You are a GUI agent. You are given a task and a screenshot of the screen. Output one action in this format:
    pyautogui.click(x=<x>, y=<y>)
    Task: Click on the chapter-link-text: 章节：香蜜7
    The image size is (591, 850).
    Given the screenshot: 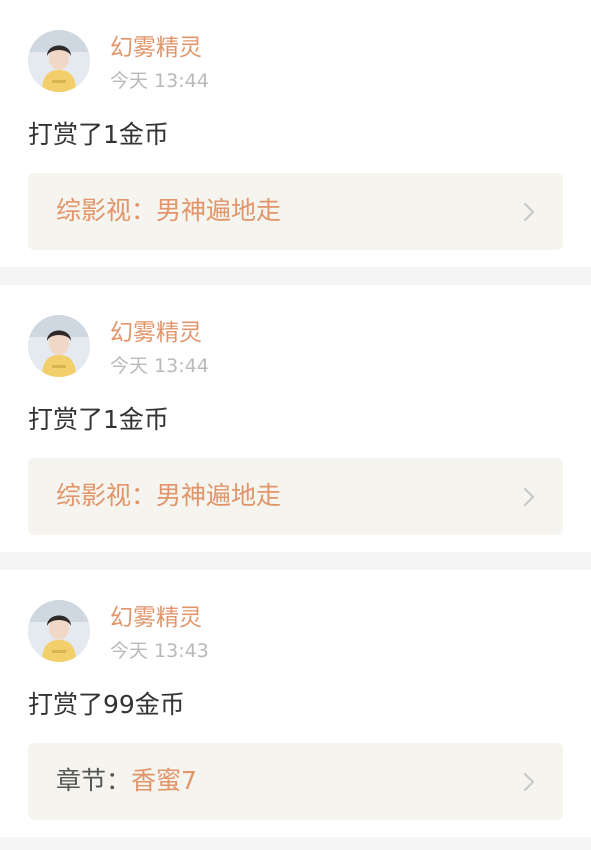 What is the action you would take?
    pyautogui.click(x=126, y=781)
    